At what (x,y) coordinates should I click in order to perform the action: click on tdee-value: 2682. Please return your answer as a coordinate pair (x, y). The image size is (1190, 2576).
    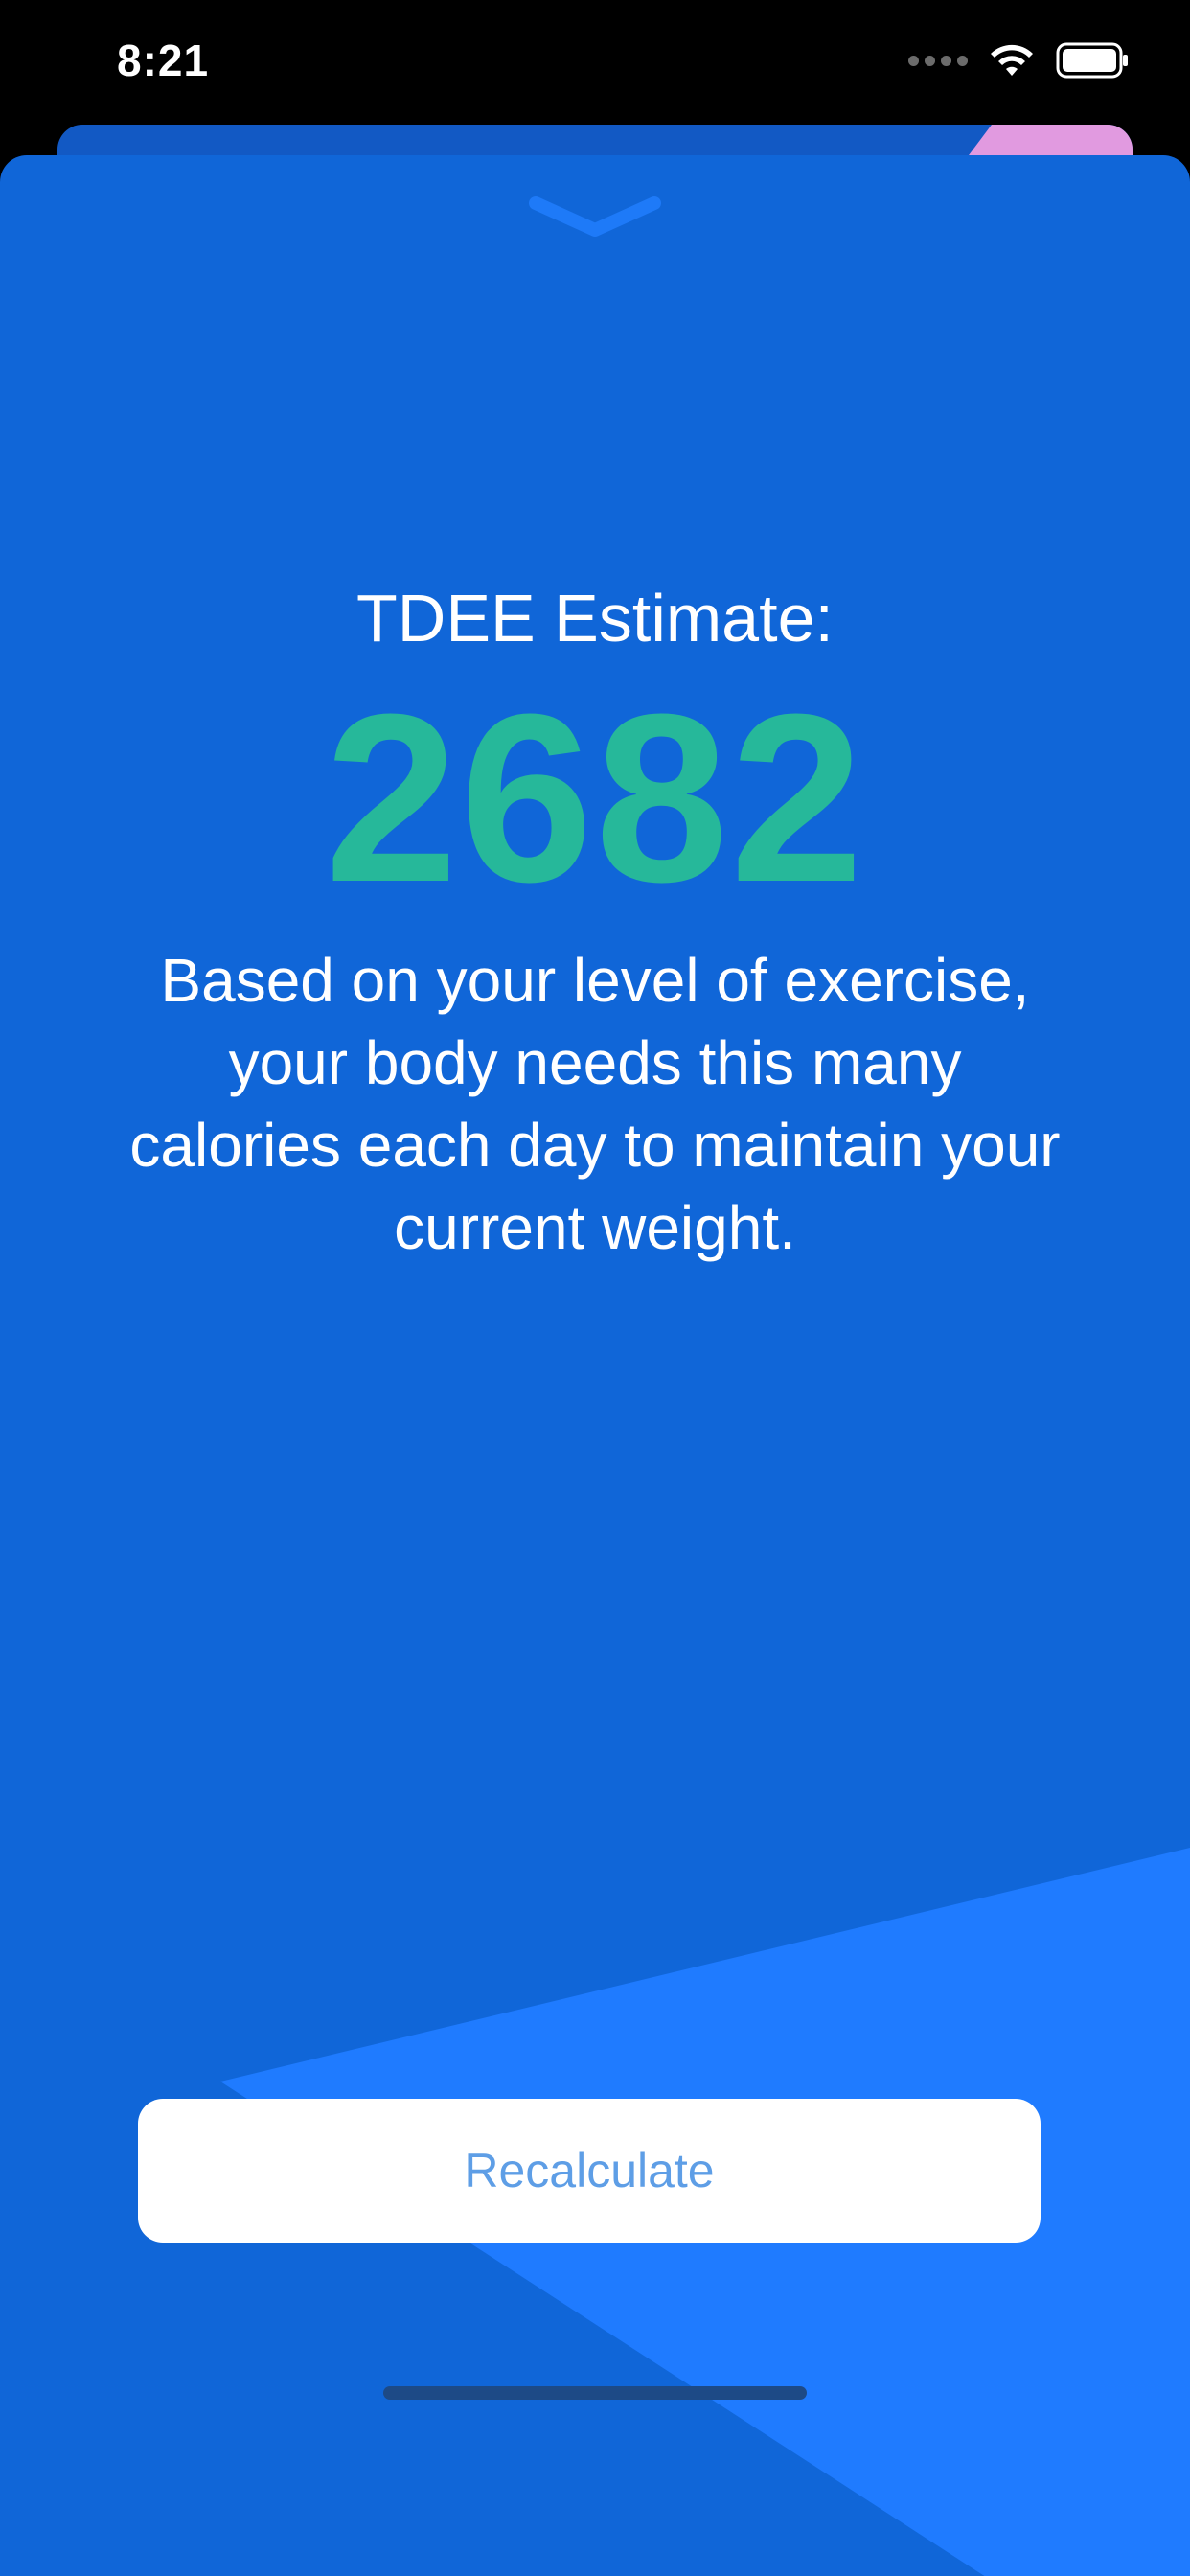
    Looking at the image, I should click on (595, 798).